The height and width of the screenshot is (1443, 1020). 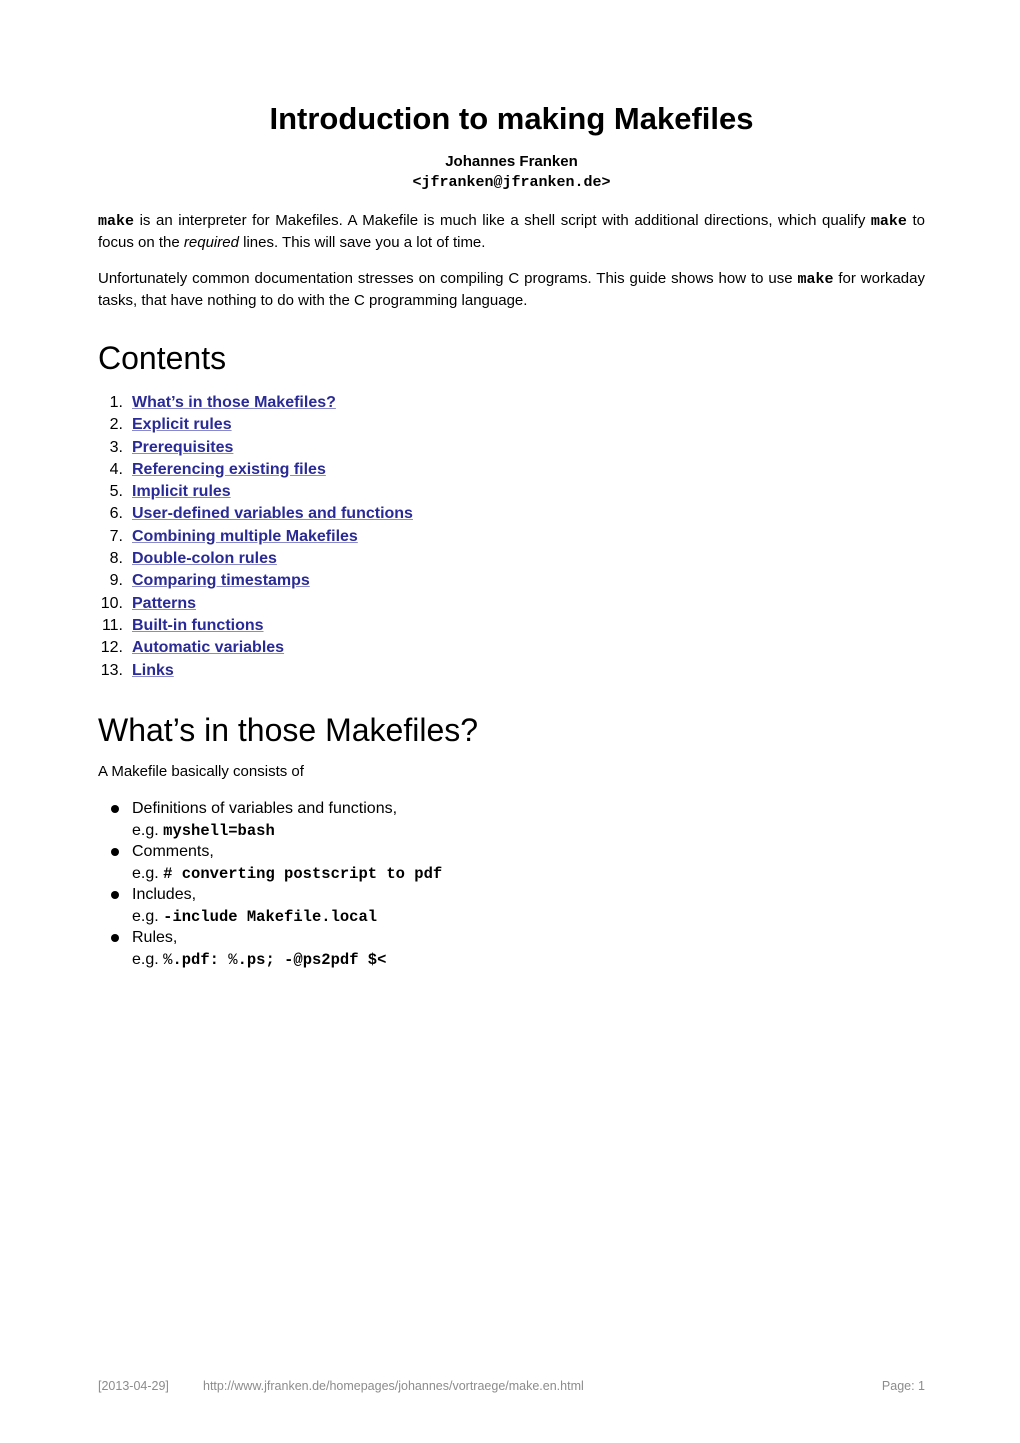 I want to click on toc-link: Prerequisites, so click(x=182, y=448).